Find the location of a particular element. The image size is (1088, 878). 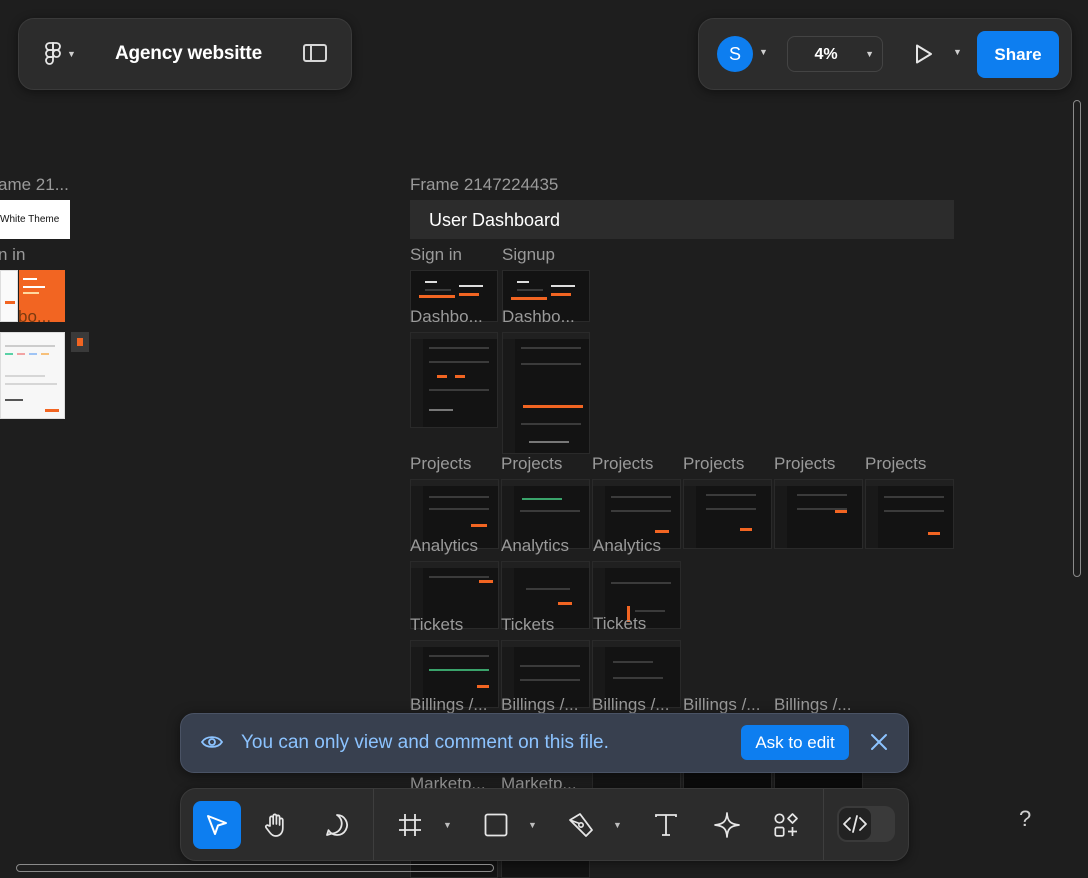

hand-icon is located at coordinates (274, 825).